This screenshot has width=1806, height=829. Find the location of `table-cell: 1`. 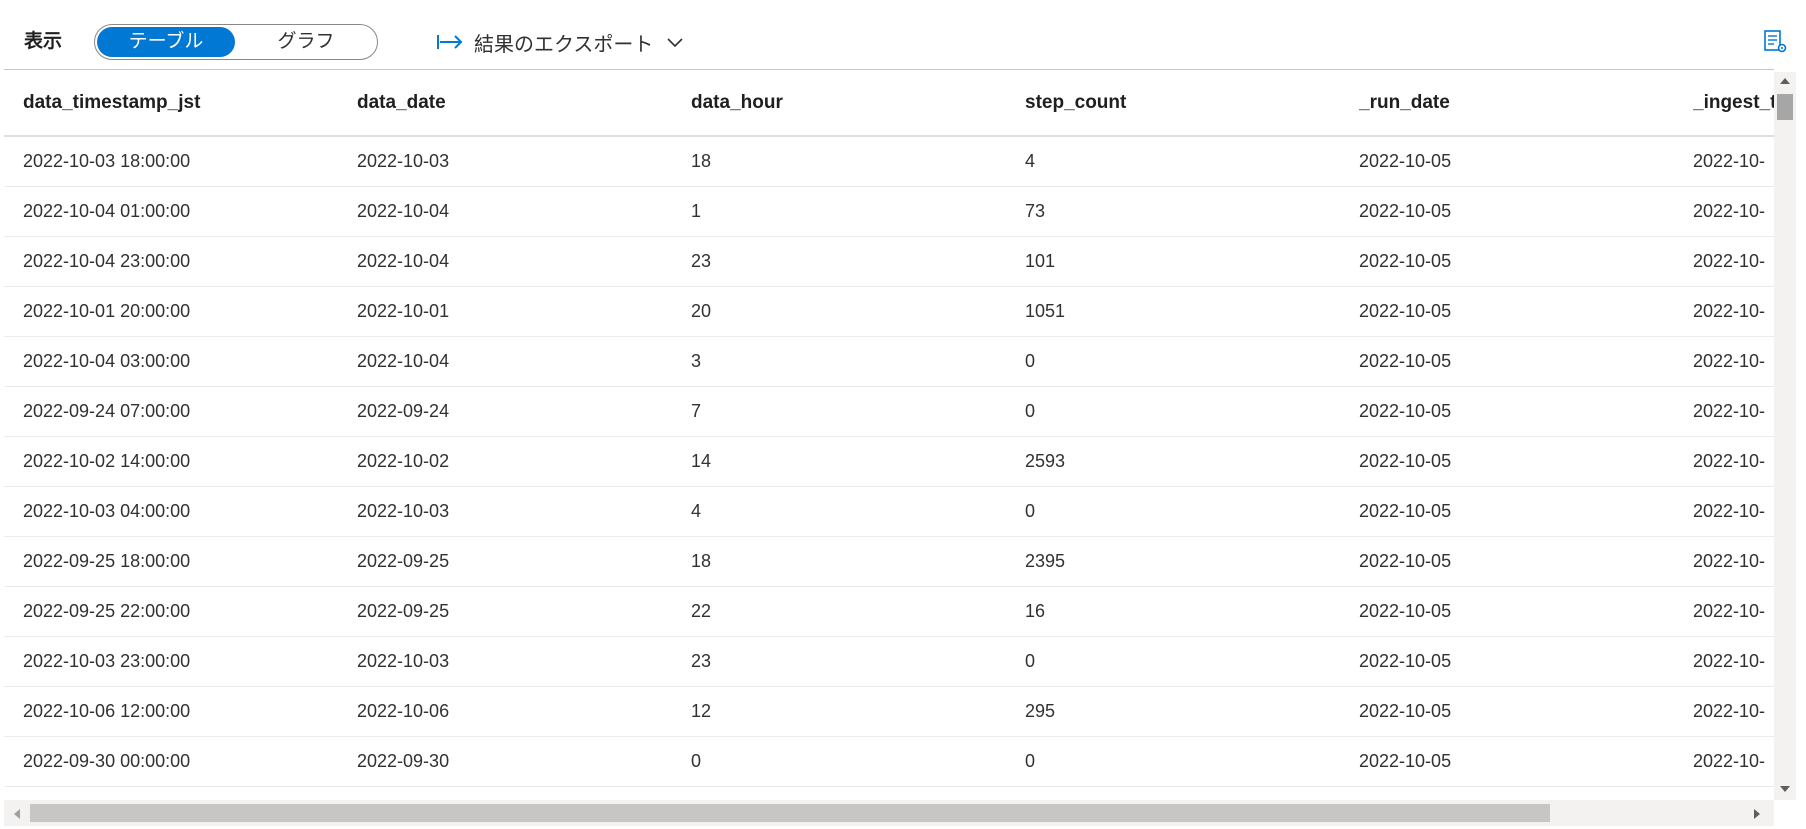

table-cell: 1 is located at coordinates (696, 211).